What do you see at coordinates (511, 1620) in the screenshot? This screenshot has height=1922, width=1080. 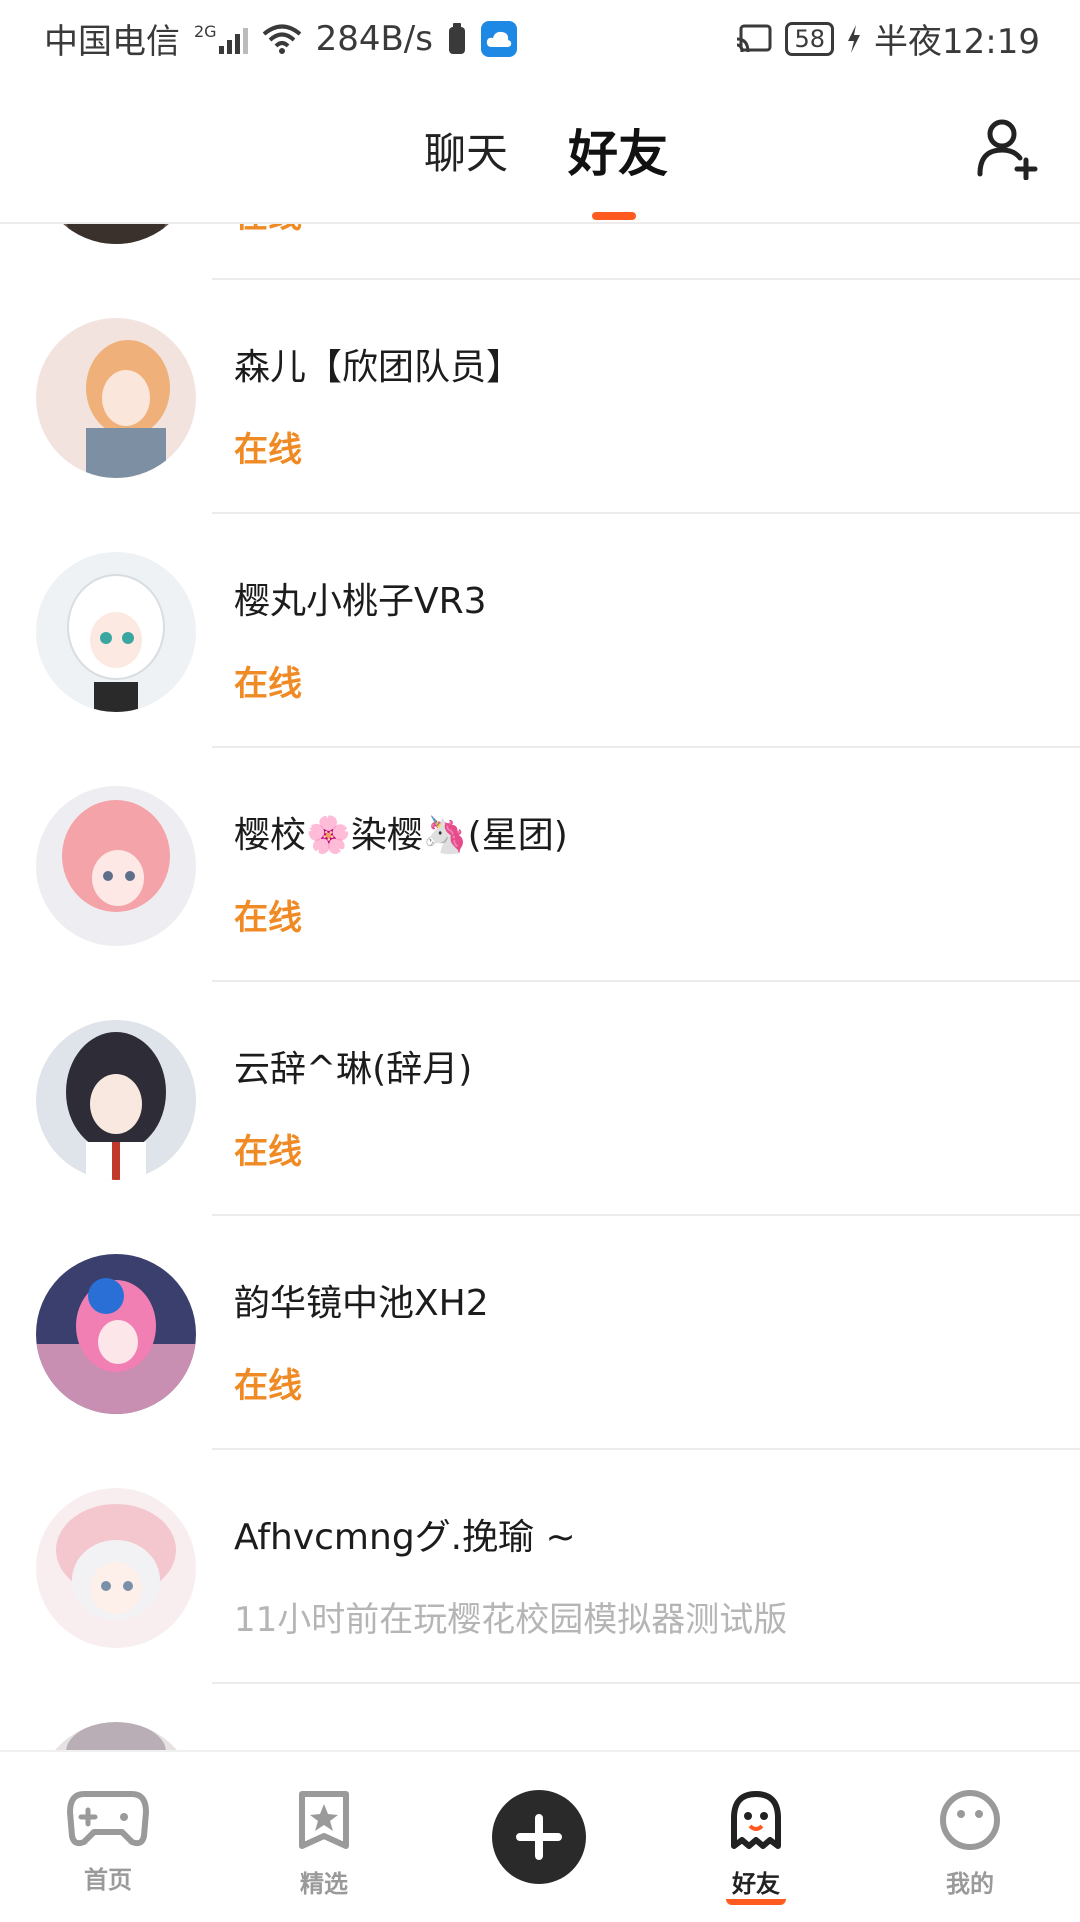 I see `friend-status: 11小时前在玩樱花校园模拟器测试版` at bounding box center [511, 1620].